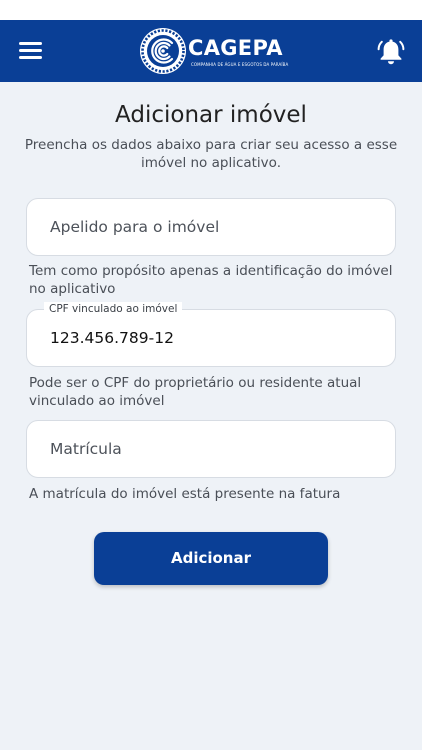 The image size is (422, 750). Describe the element at coordinates (31, 51) in the screenshot. I see `hamburger-menu-icon` at that location.